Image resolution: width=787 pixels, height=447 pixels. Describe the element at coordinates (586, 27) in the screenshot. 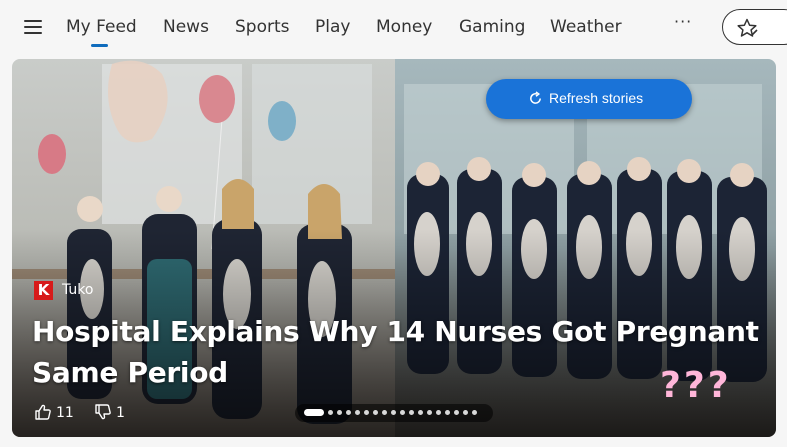

I see `nav-tab-weather: Weather` at that location.